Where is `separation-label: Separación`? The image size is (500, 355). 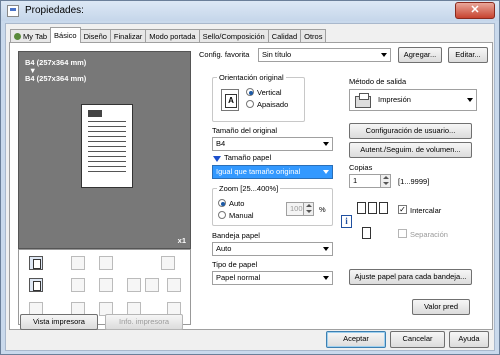 separation-label: Separación is located at coordinates (429, 234).